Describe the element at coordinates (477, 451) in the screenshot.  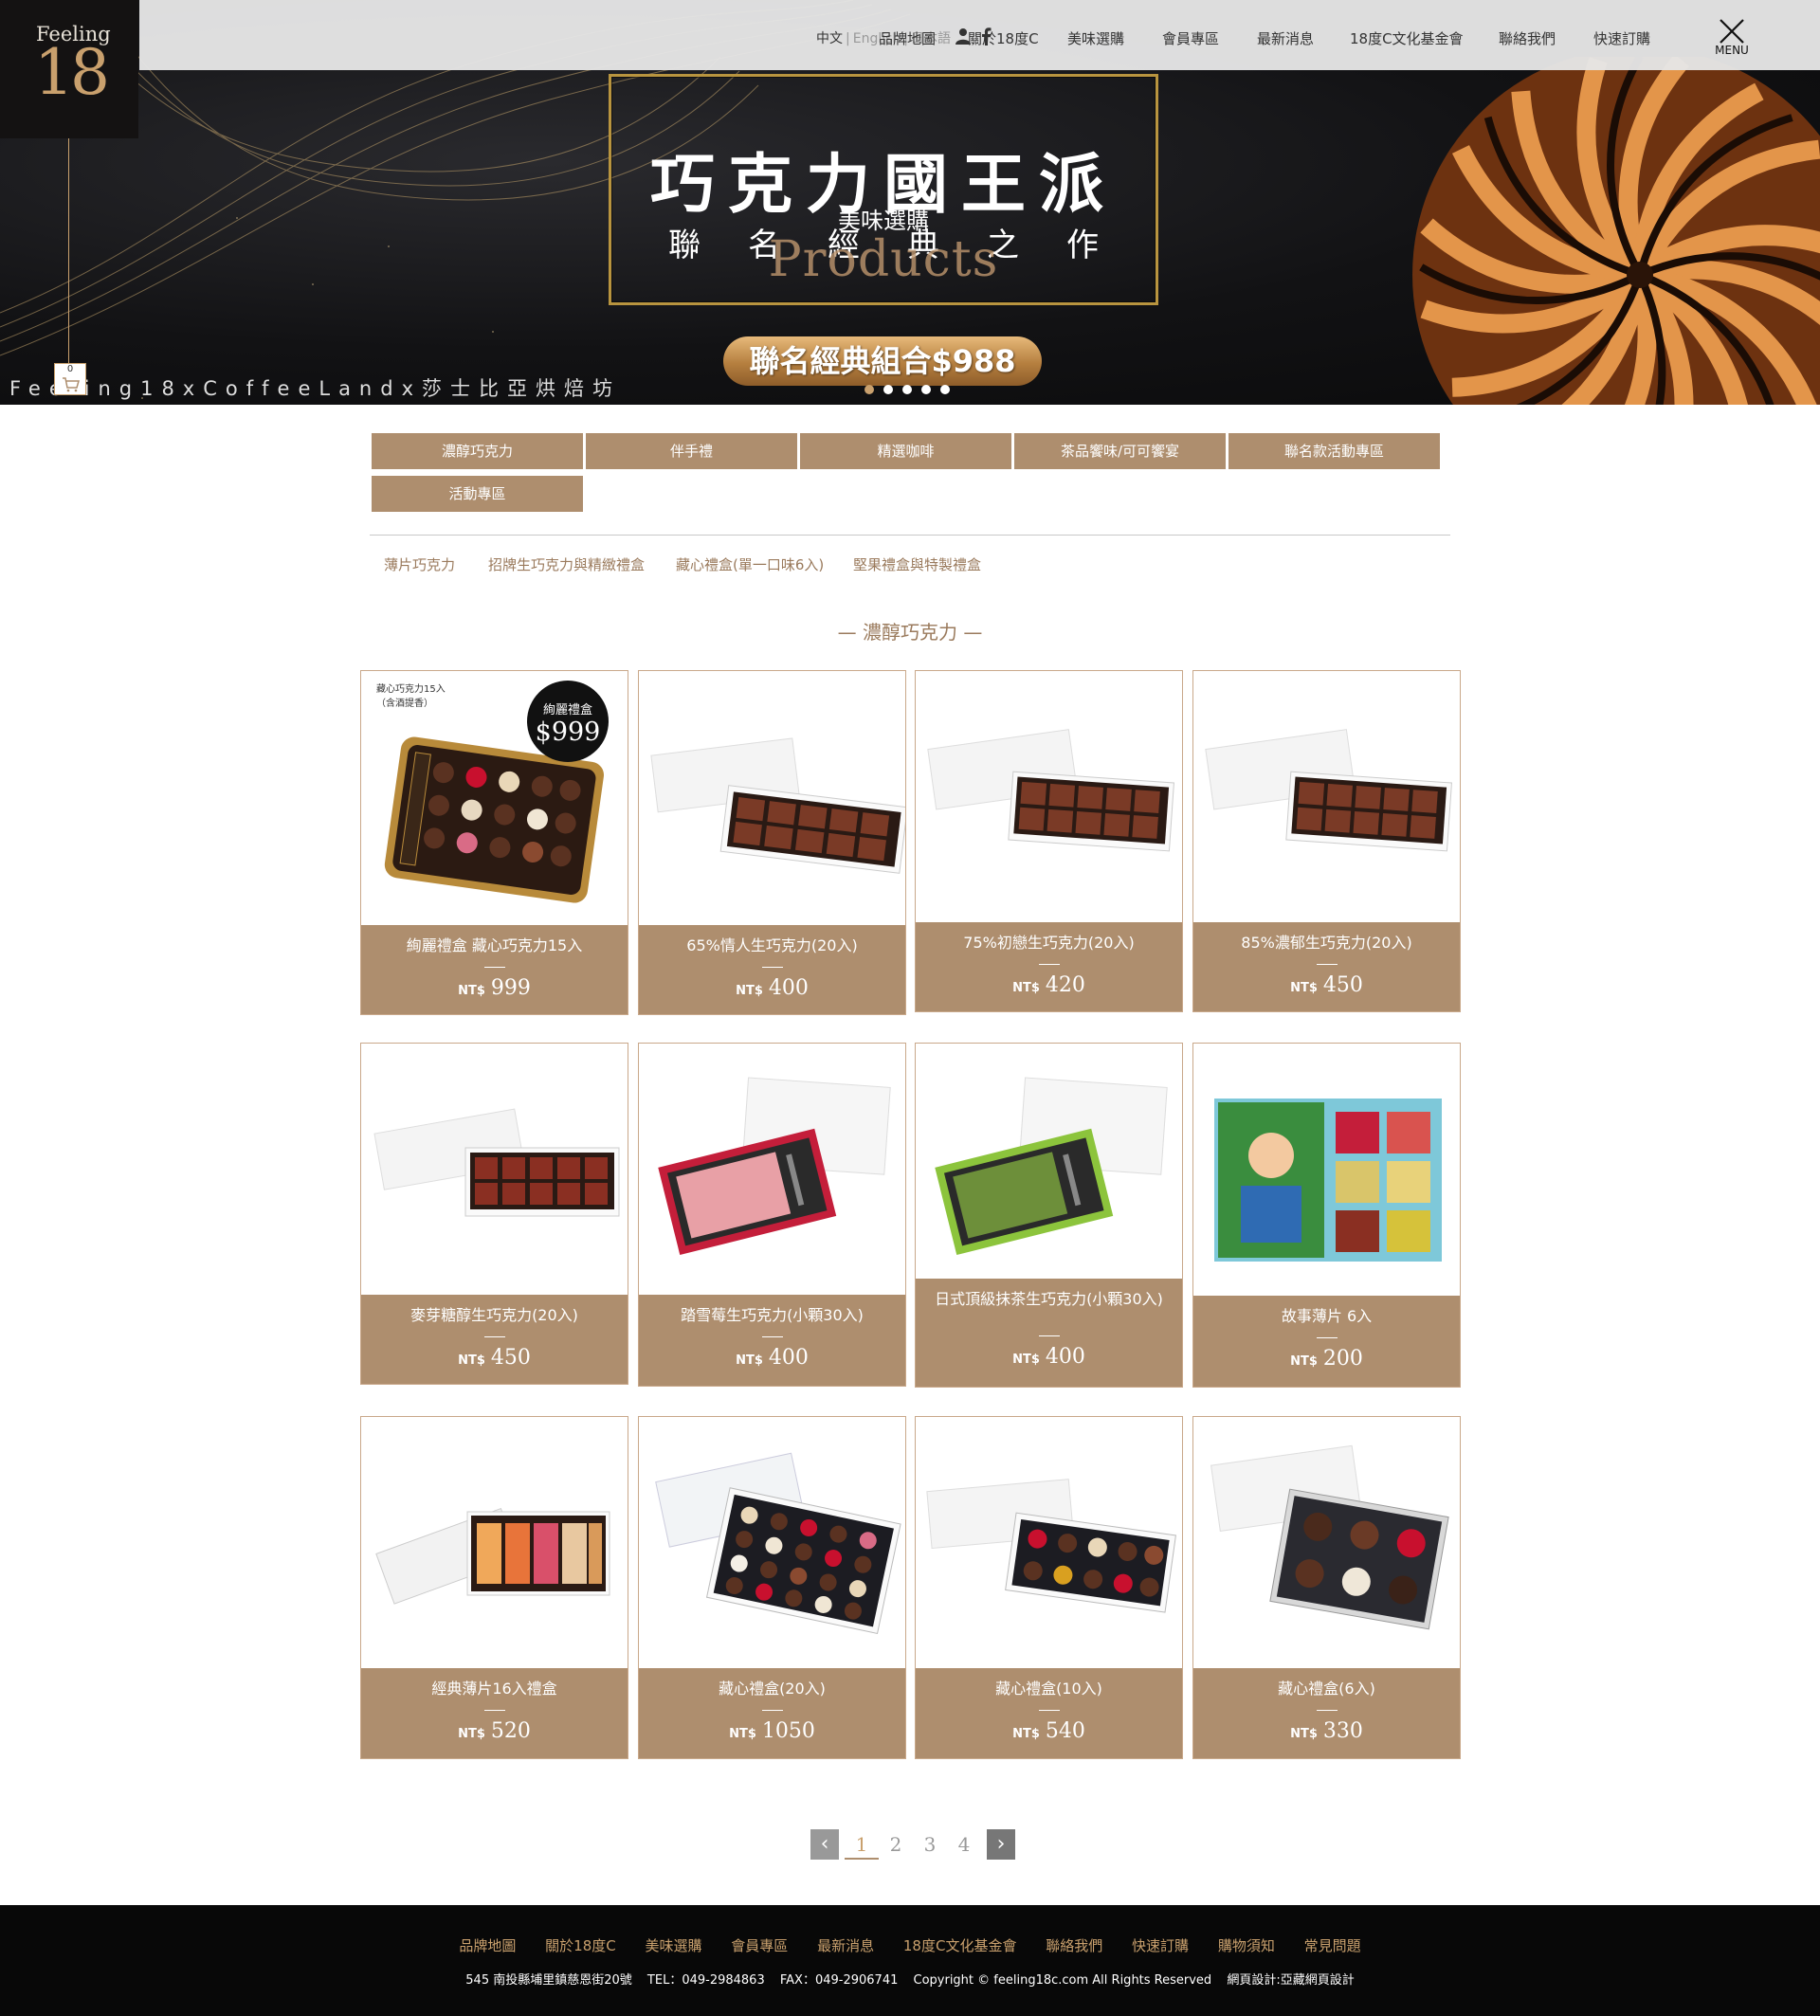
I see `tab-chocolate: 濃醇巧克力` at that location.